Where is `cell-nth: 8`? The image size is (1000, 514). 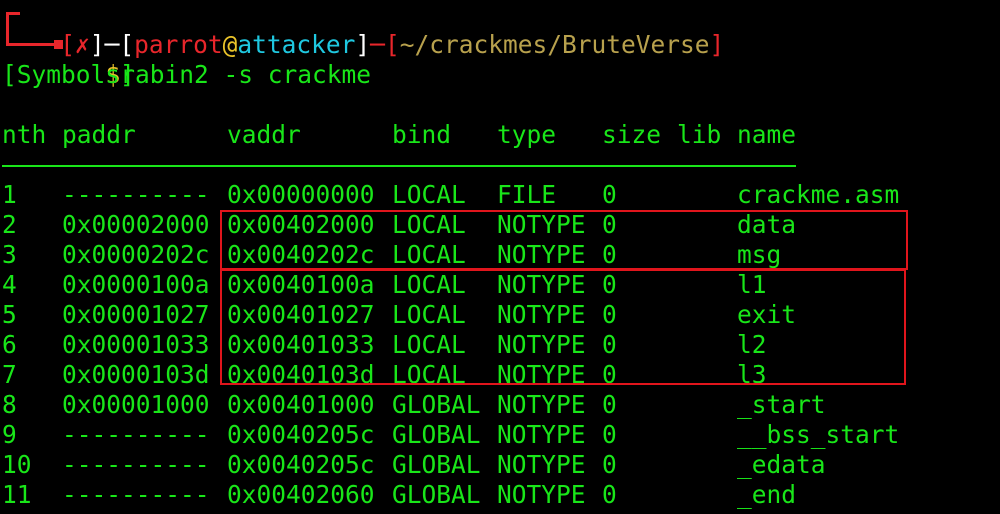
cell-nth: 8 is located at coordinates (9, 404).